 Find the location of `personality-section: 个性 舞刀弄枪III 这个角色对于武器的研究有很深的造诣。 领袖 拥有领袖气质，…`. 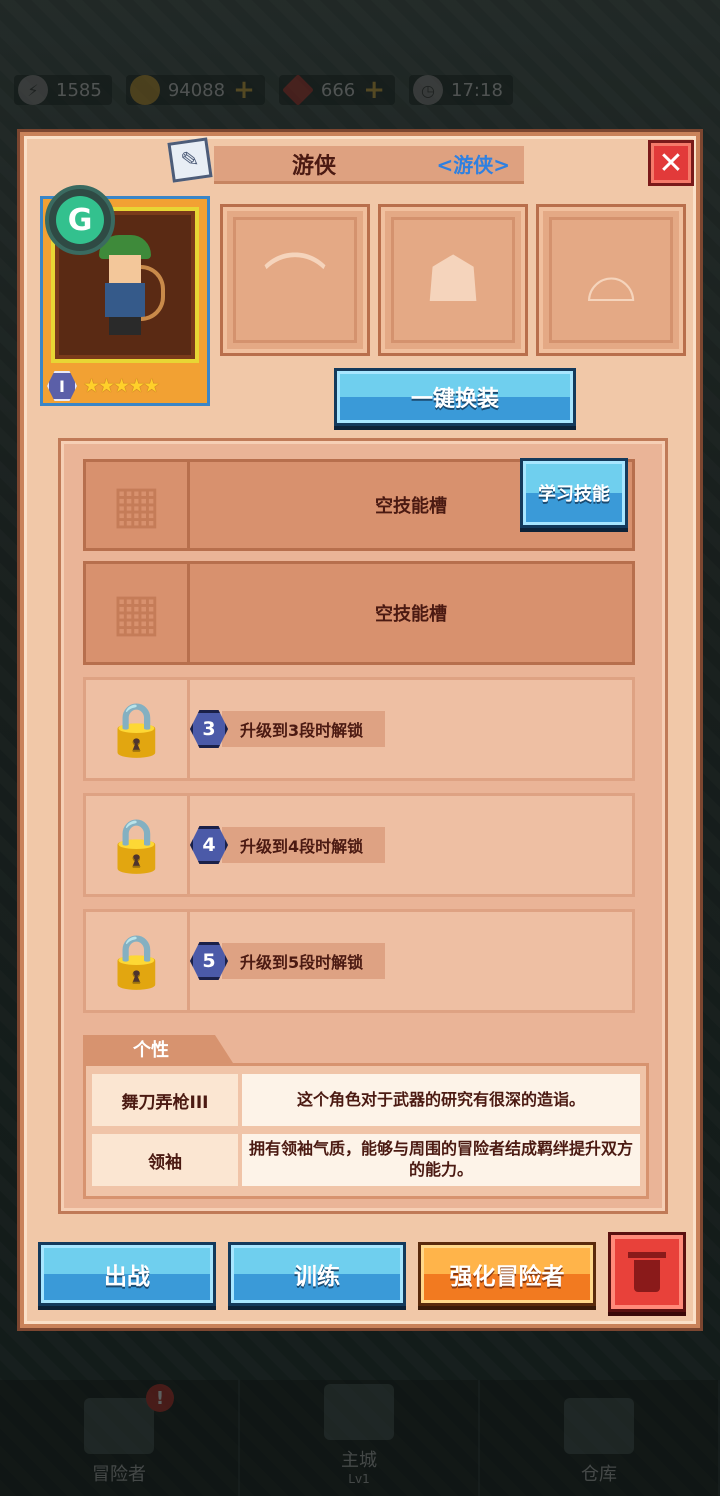

personality-section: 个性 舞刀弄枪III 这个角色对于武器的研究有很深的造诣。 领袖 拥有领袖气质，… is located at coordinates (366, 1120).